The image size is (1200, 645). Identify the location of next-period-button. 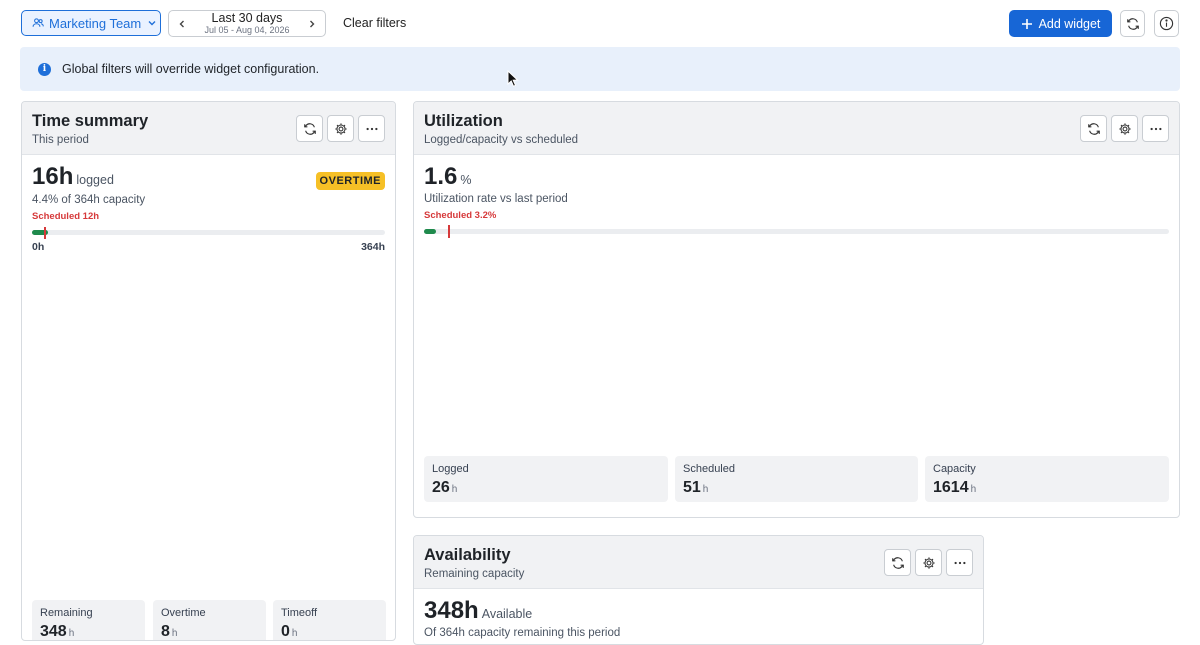
(312, 23).